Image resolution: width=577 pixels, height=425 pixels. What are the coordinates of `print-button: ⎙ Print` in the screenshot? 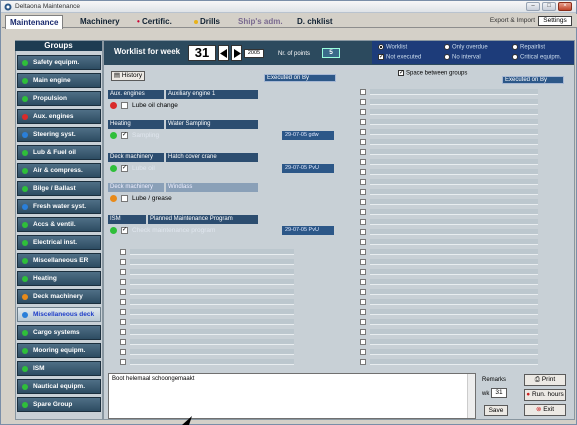 It's located at (545, 380).